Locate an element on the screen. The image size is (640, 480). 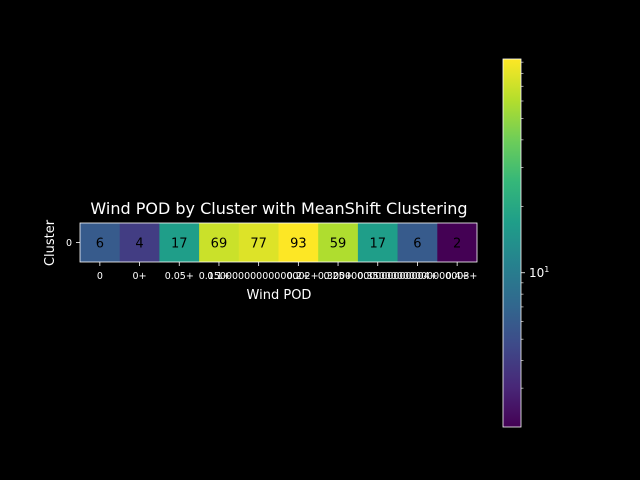
x-tick-label: 0.05+ is located at coordinates (179, 276).